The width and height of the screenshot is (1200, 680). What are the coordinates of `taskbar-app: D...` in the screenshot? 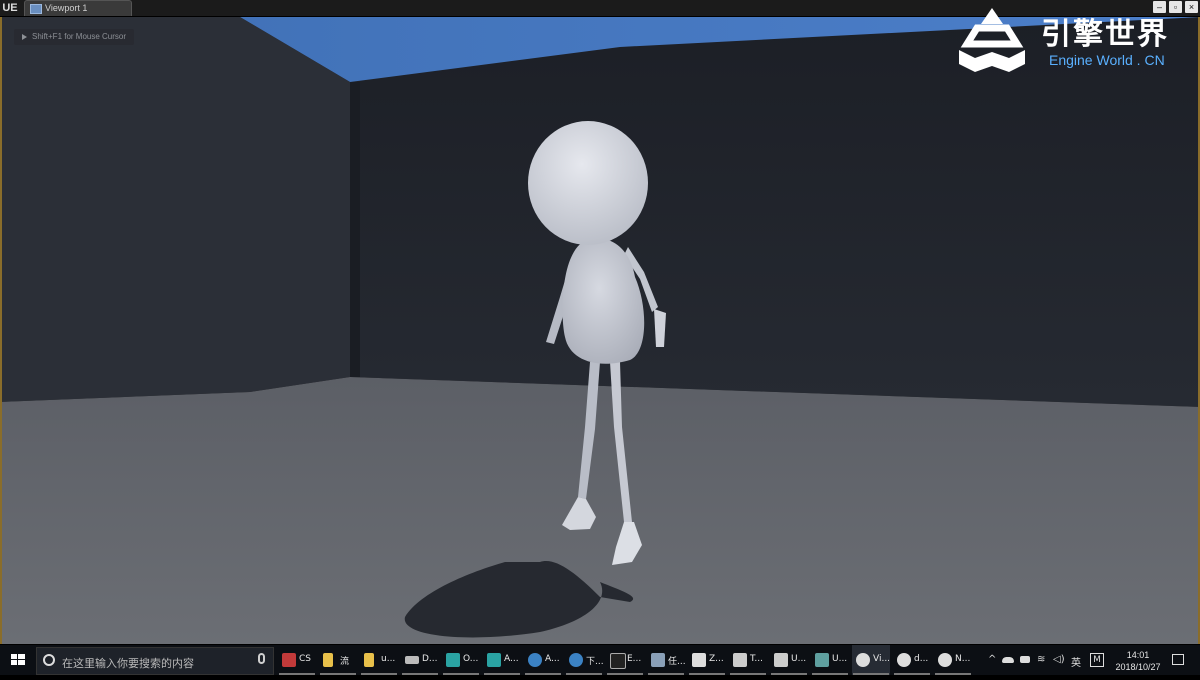 It's located at (420, 660).